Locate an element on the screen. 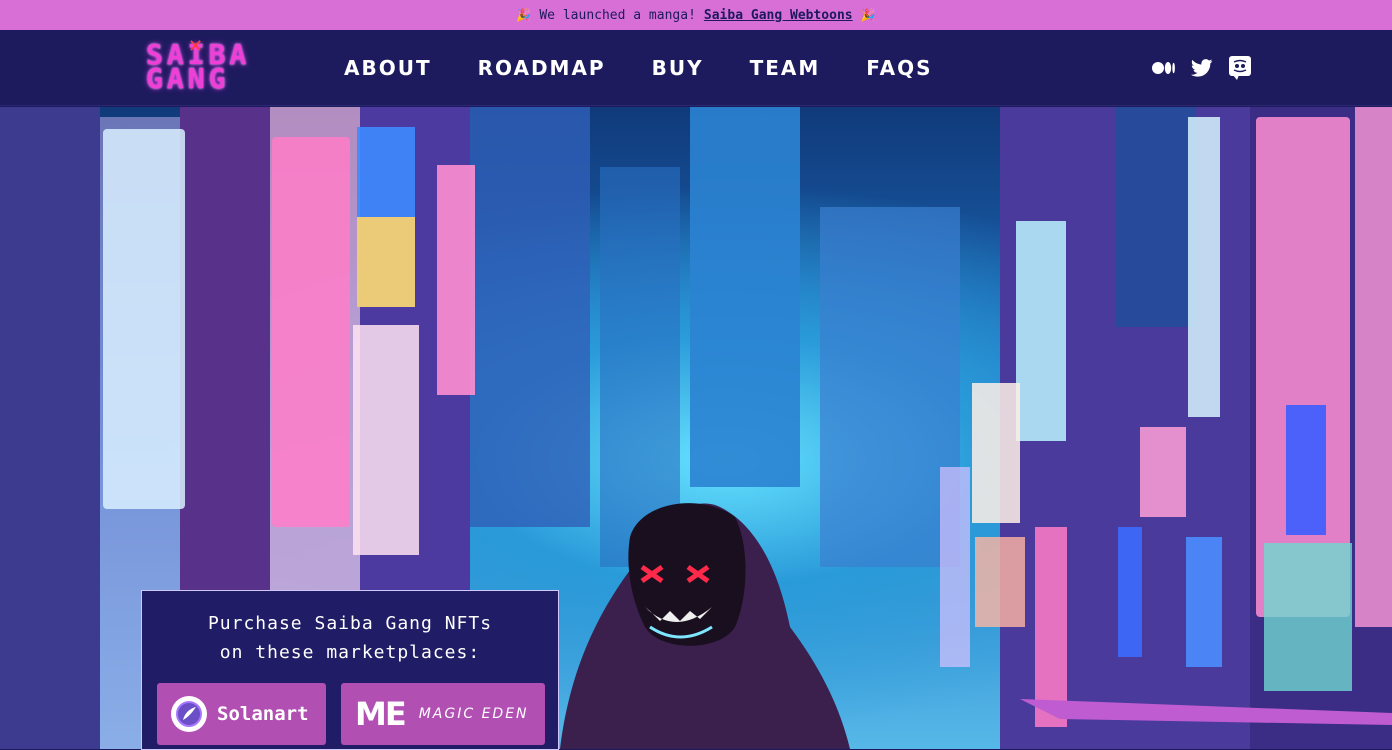 This screenshot has width=1392, height=750. nav-menu: ABOUT ROADMAP BUY TEAM FAQS is located at coordinates (661, 68).